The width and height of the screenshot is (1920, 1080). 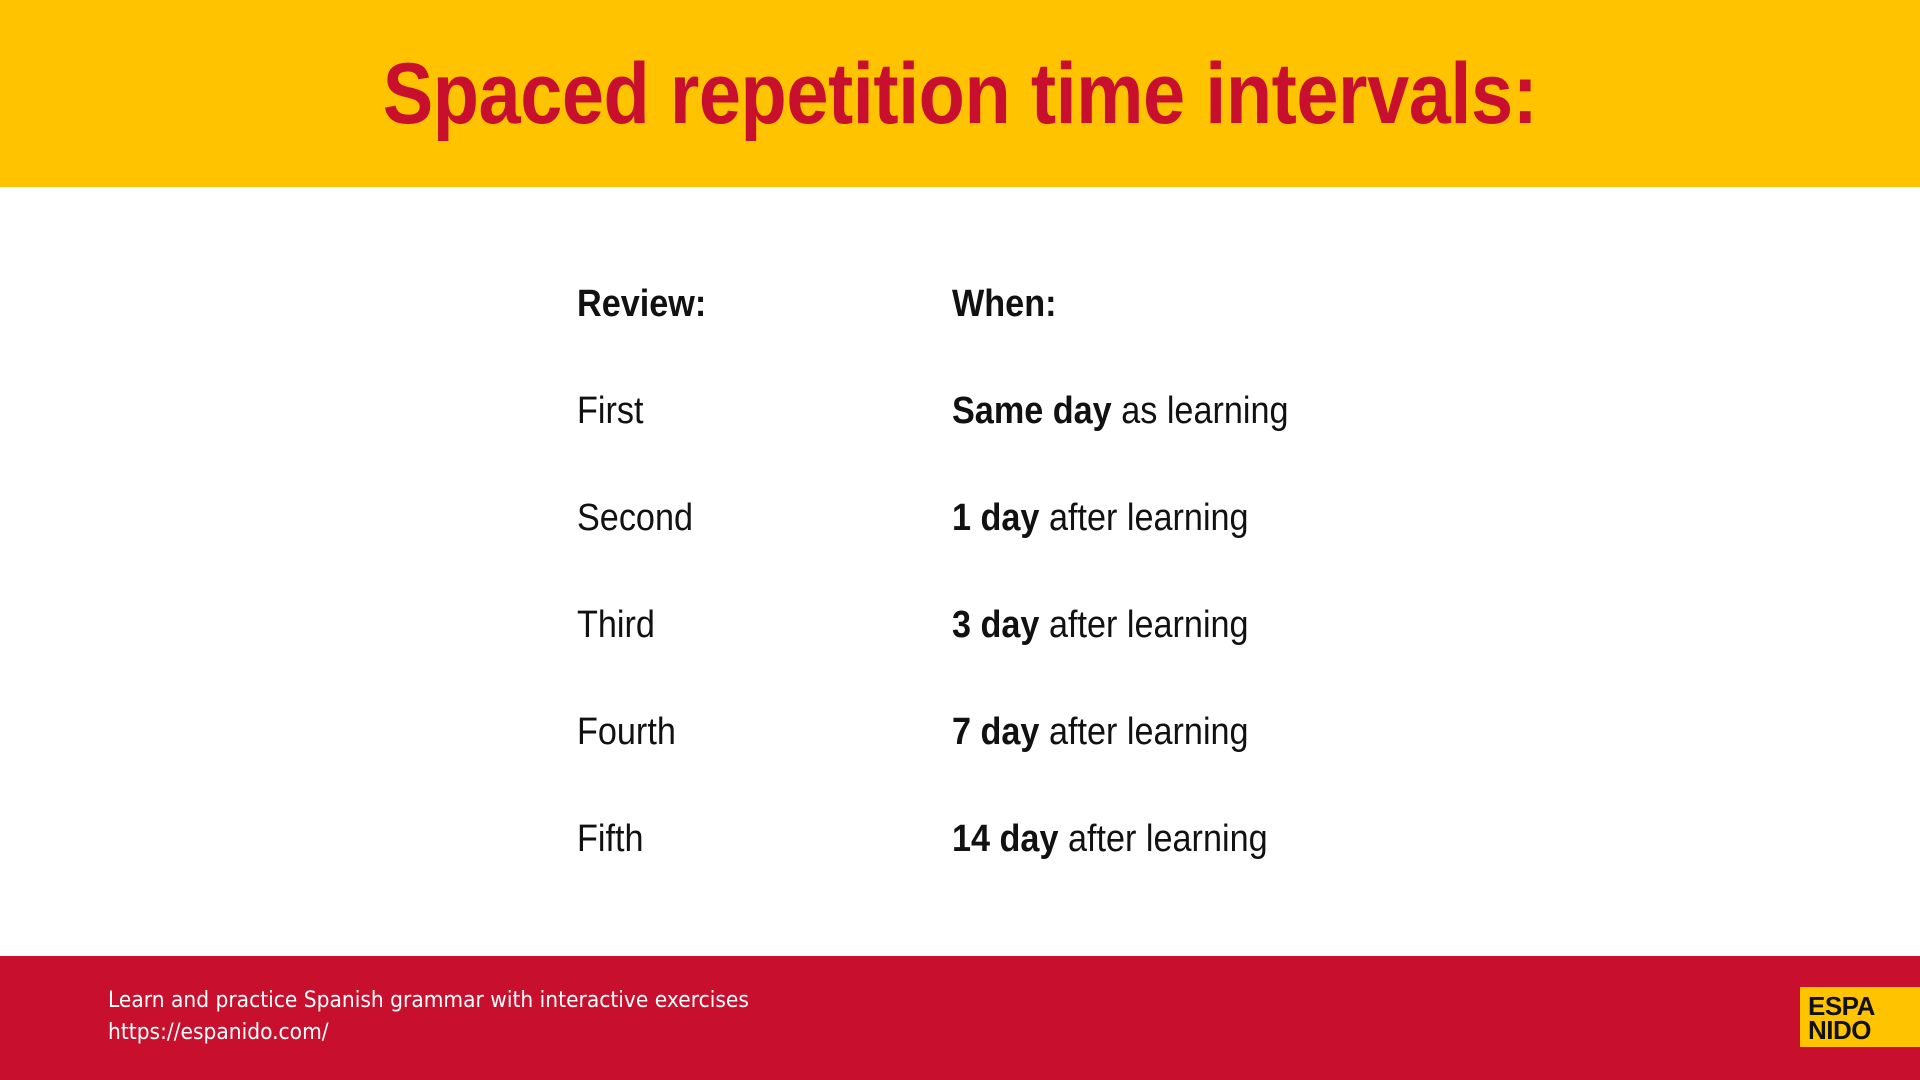 I want to click on table-row: First Same day as learning, so click(x=1027, y=411).